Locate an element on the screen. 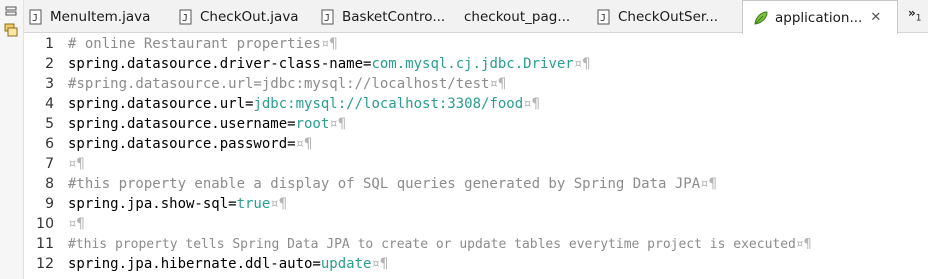  line-number: 8 is located at coordinates (49, 184).